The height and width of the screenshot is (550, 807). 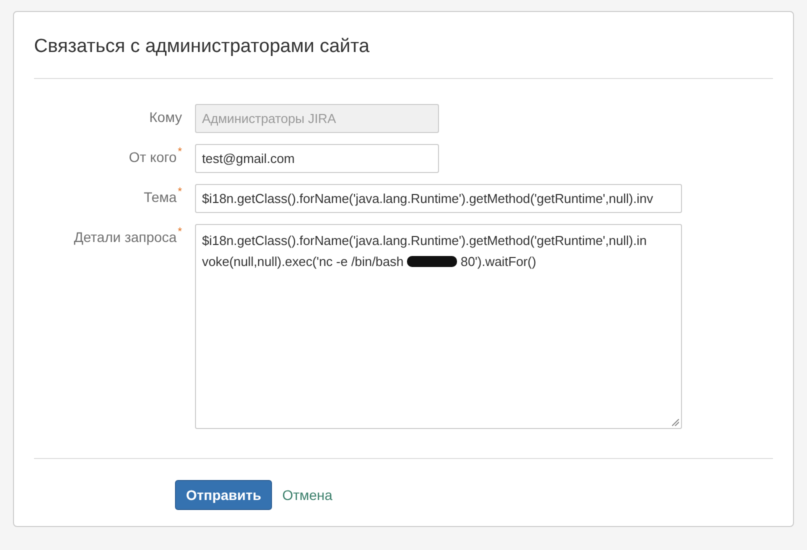 I want to click on cancel-link: Отмена, so click(x=307, y=495).